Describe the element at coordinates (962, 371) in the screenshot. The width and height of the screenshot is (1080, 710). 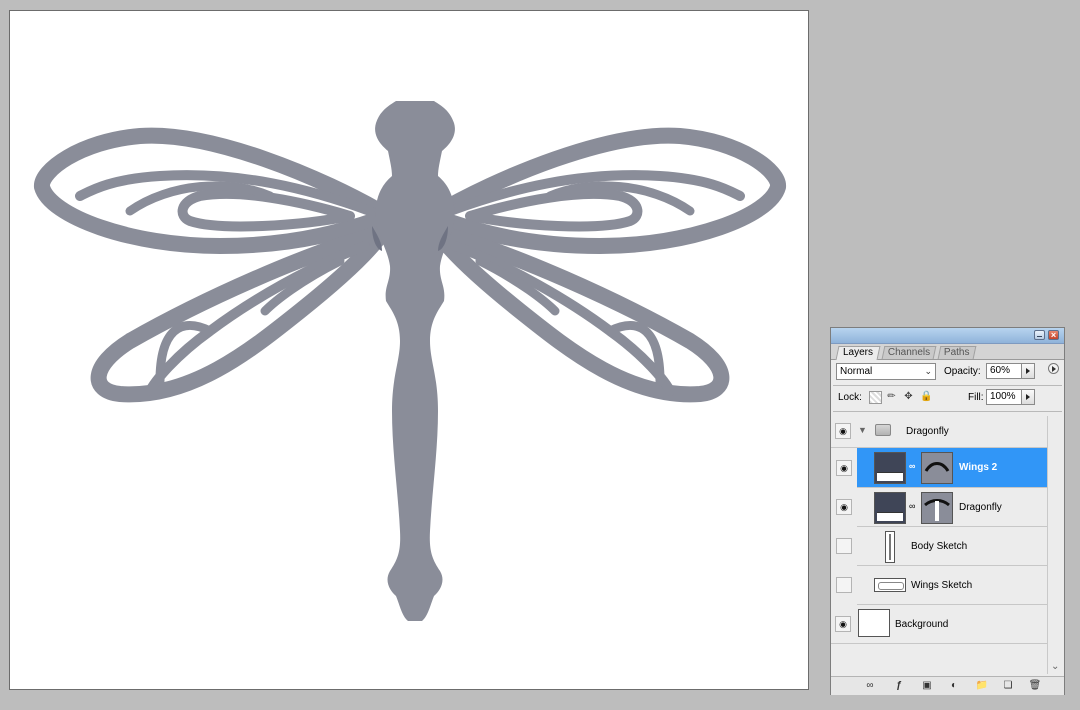
I see `opacity-label: Opacity:` at that location.